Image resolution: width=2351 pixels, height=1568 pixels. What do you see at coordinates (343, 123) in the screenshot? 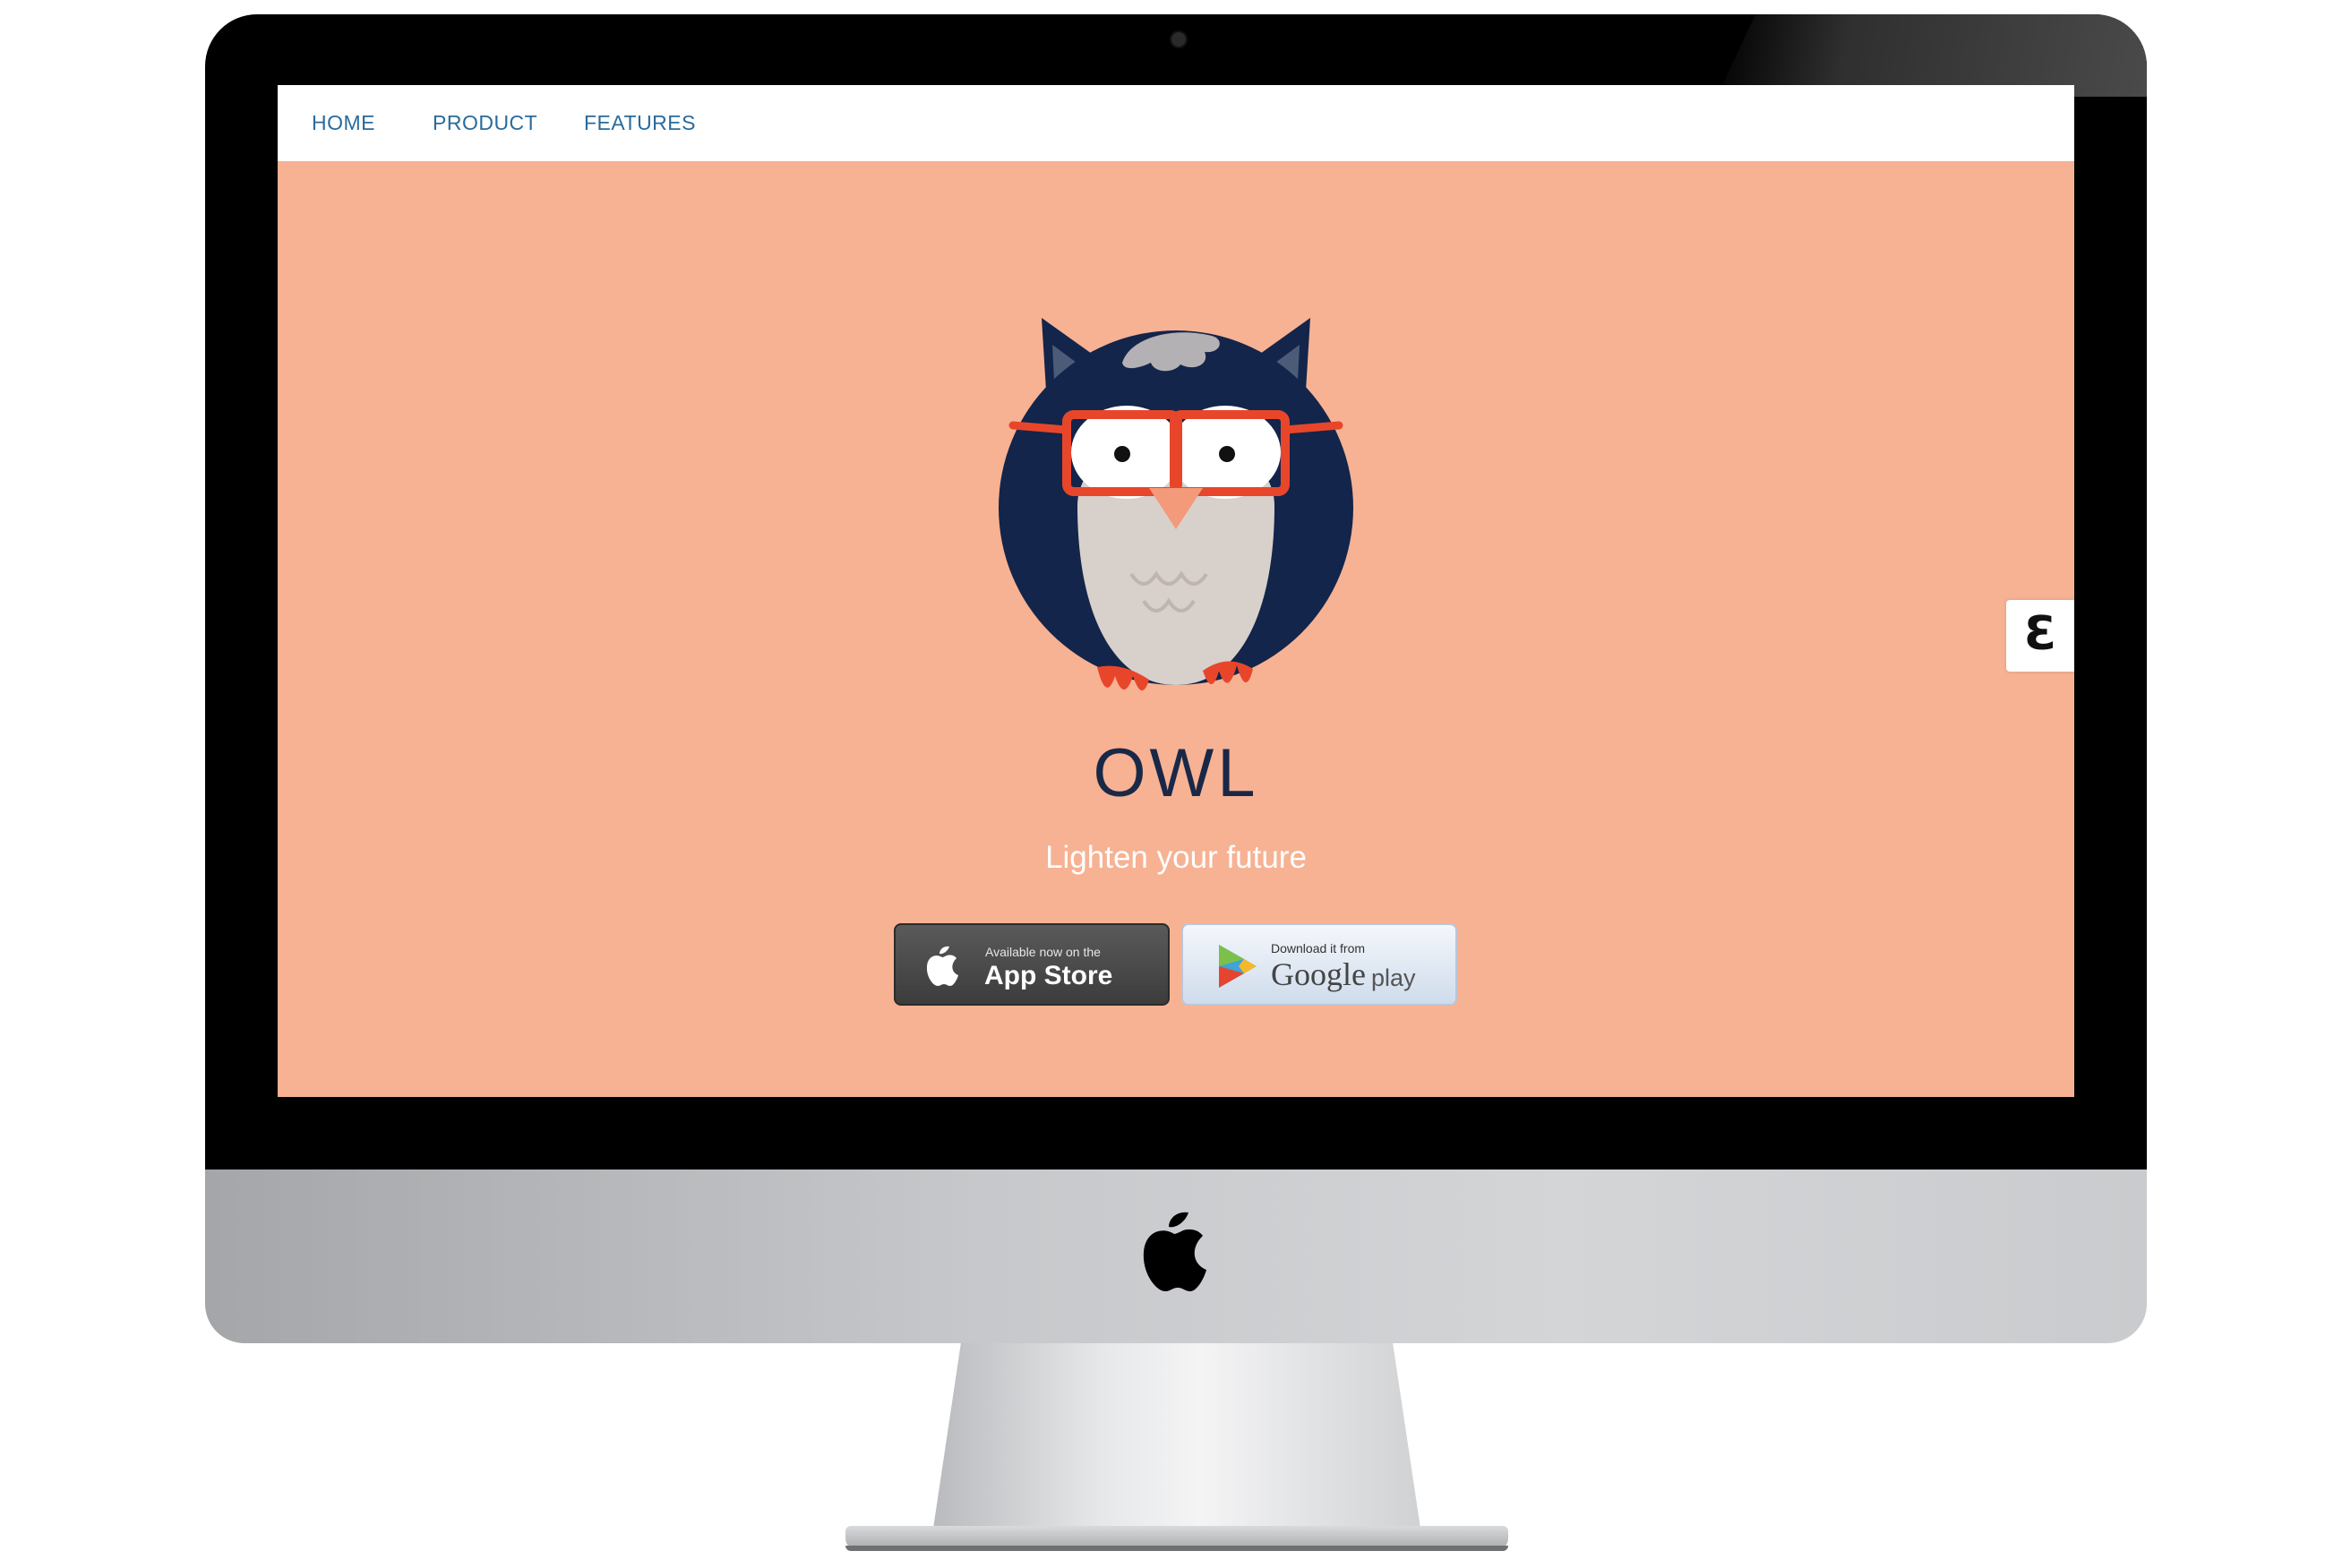
I see `nav-home: HOME` at bounding box center [343, 123].